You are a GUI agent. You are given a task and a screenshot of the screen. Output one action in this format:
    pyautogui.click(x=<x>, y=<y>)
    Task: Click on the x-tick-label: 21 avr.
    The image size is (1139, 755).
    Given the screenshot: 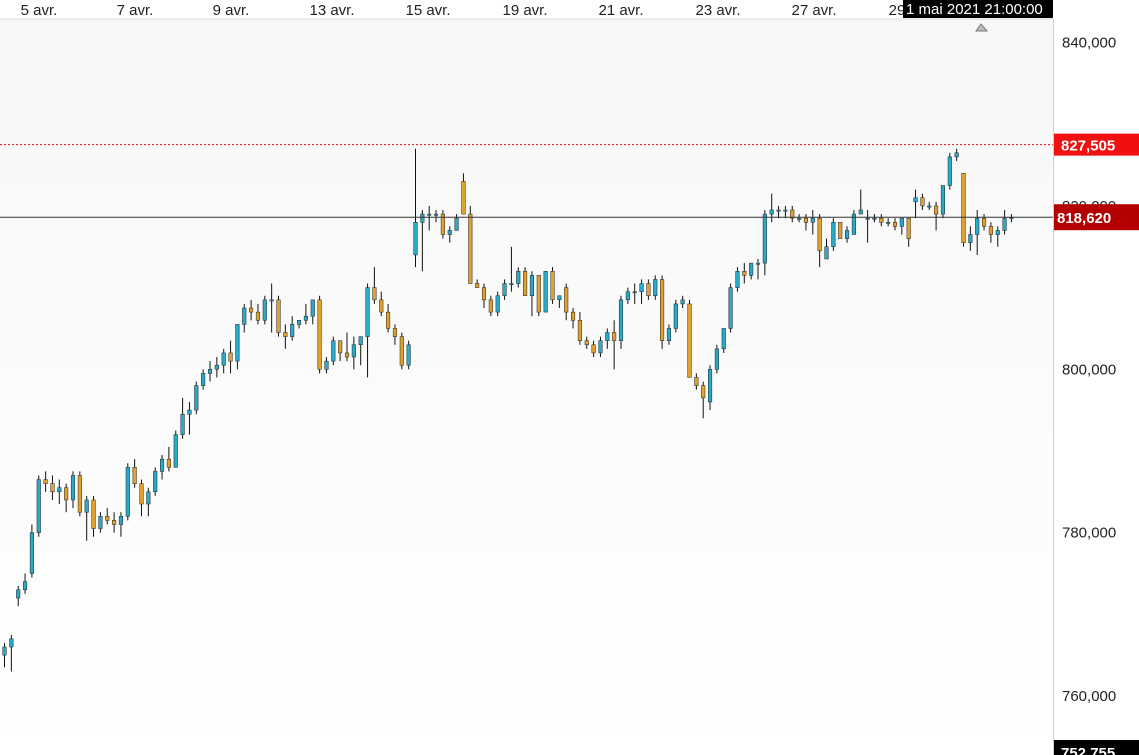 What is the action you would take?
    pyautogui.click(x=620, y=10)
    